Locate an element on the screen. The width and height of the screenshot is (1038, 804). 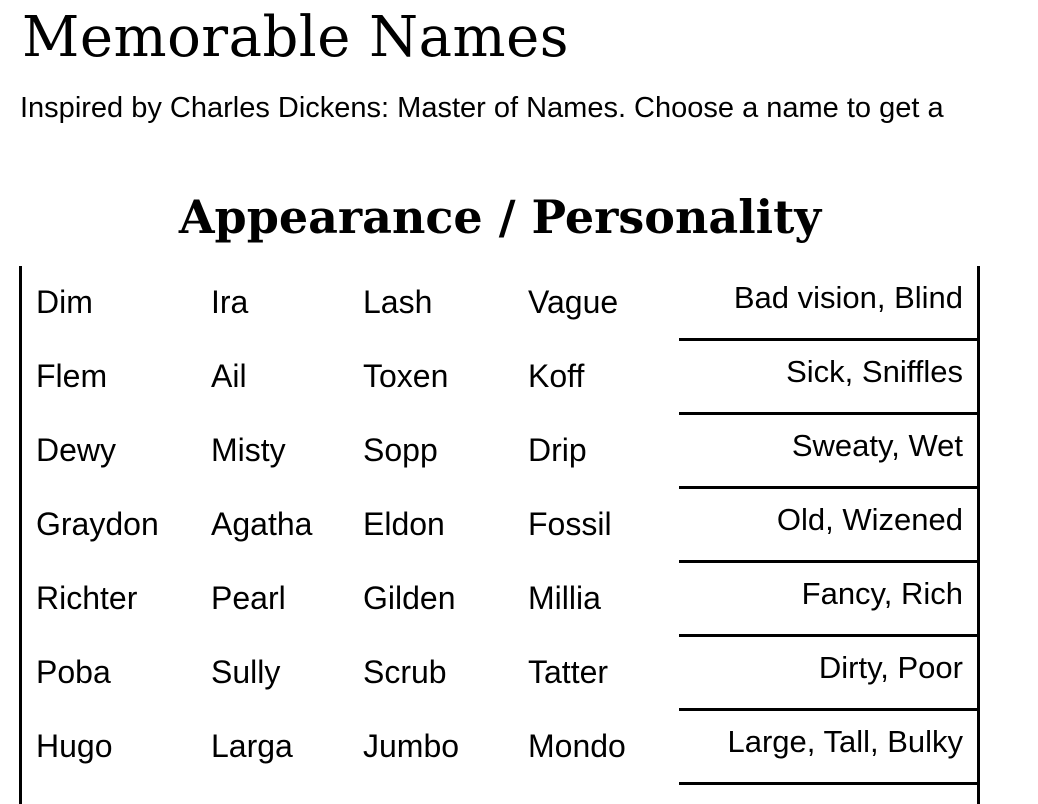
trait-label: Fancy, Rich is located at coordinates (882, 593).